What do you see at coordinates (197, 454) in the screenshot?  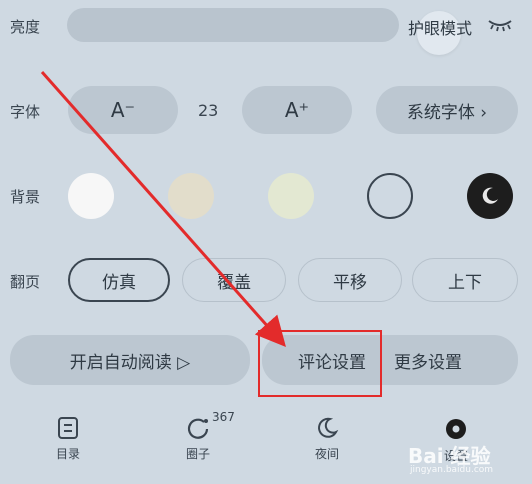 I see `nav-circle-label: 圈子` at bounding box center [197, 454].